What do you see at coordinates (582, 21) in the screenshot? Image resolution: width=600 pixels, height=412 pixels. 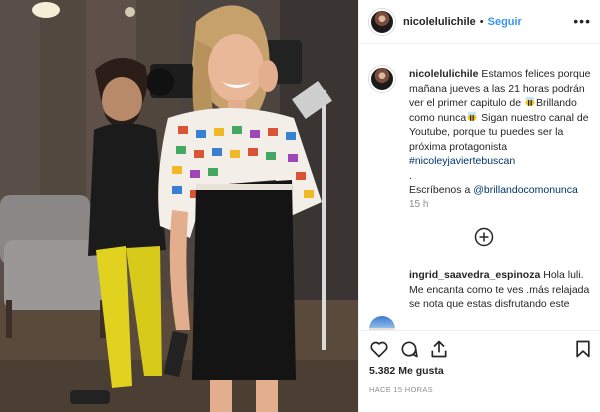 I see `more-options-icon: •••` at bounding box center [582, 21].